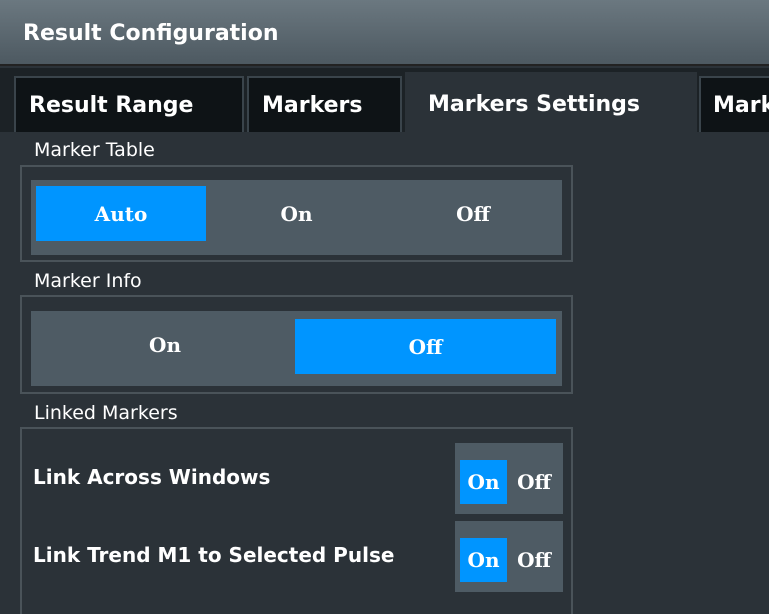 Image resolution: width=769 pixels, height=614 pixels. I want to click on marker-table-off-button: Off, so click(473, 213).